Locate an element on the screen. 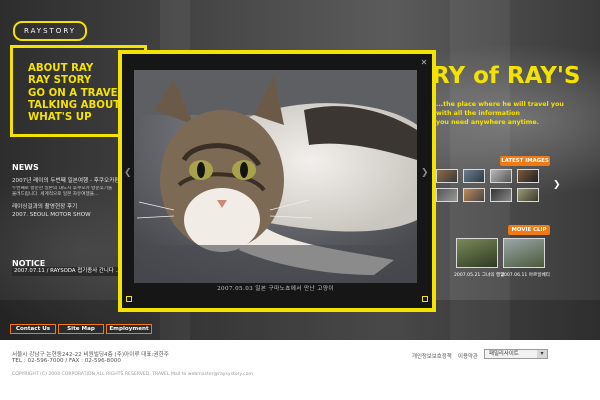 Image resolution: width=600 pixels, height=400 pixels. menu-ray-story: RAY STORY is located at coordinates (76, 81).